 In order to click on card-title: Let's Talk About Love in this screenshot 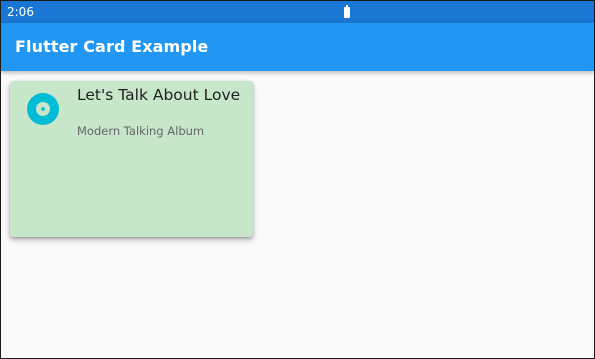, I will do `click(159, 95)`.